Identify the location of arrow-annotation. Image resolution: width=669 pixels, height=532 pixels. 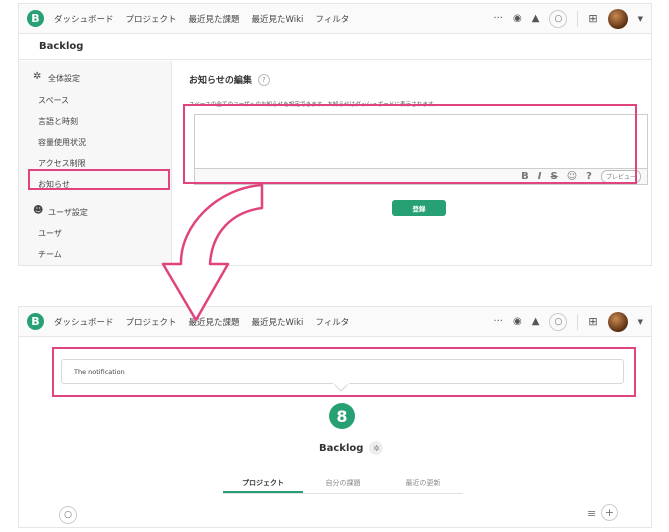
(212, 252).